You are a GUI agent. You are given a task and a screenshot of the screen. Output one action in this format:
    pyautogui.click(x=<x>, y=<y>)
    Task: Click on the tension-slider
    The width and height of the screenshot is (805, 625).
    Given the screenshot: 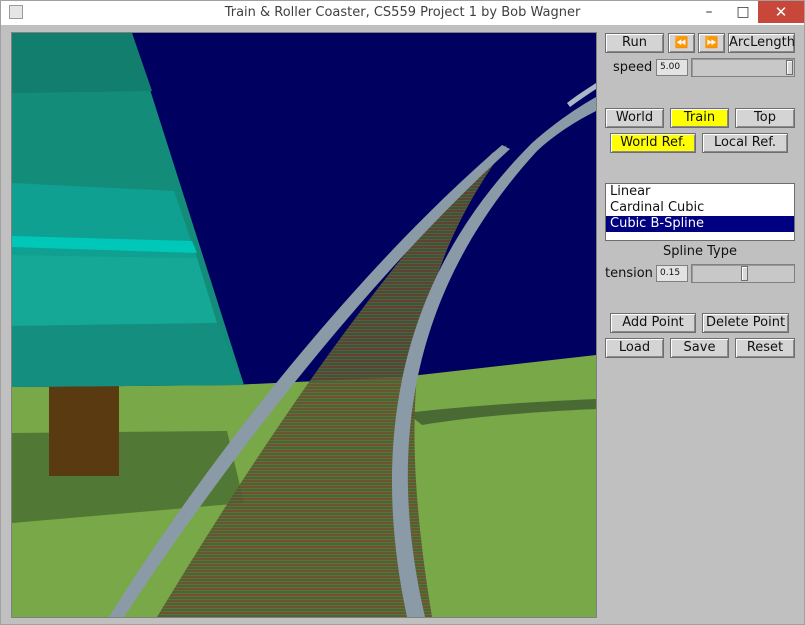 What is the action you would take?
    pyautogui.click(x=743, y=273)
    